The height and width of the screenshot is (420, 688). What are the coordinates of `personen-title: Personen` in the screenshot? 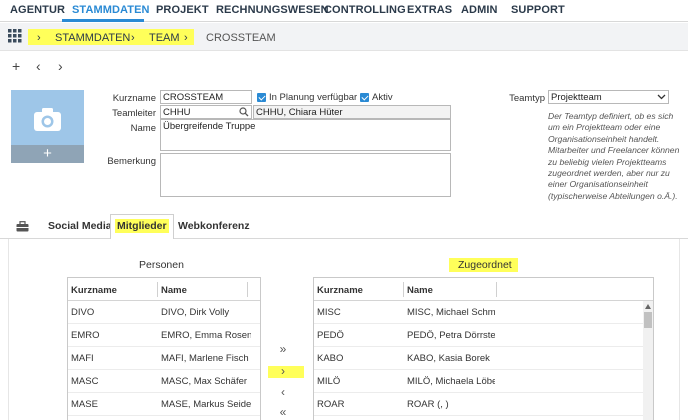 It's located at (161, 265).